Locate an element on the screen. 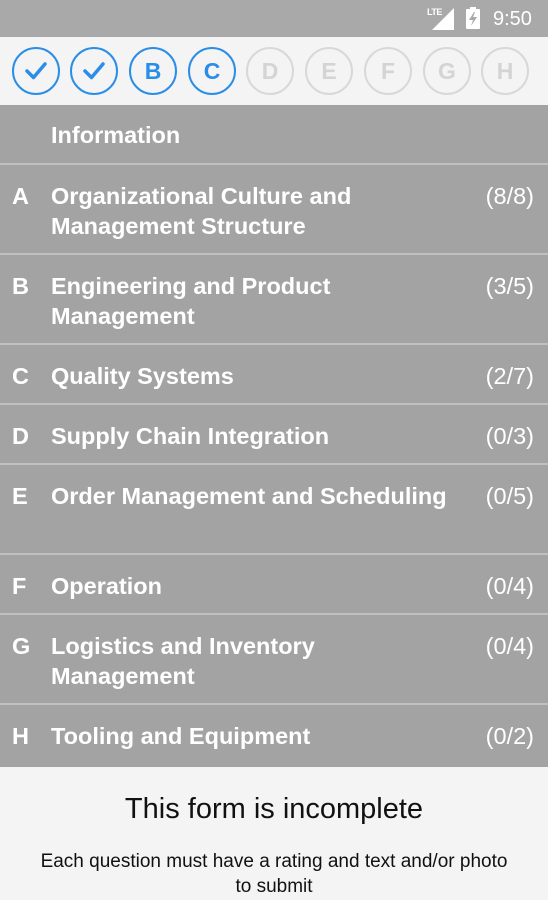 The image size is (548, 900). section-letter: F is located at coordinates (19, 586).